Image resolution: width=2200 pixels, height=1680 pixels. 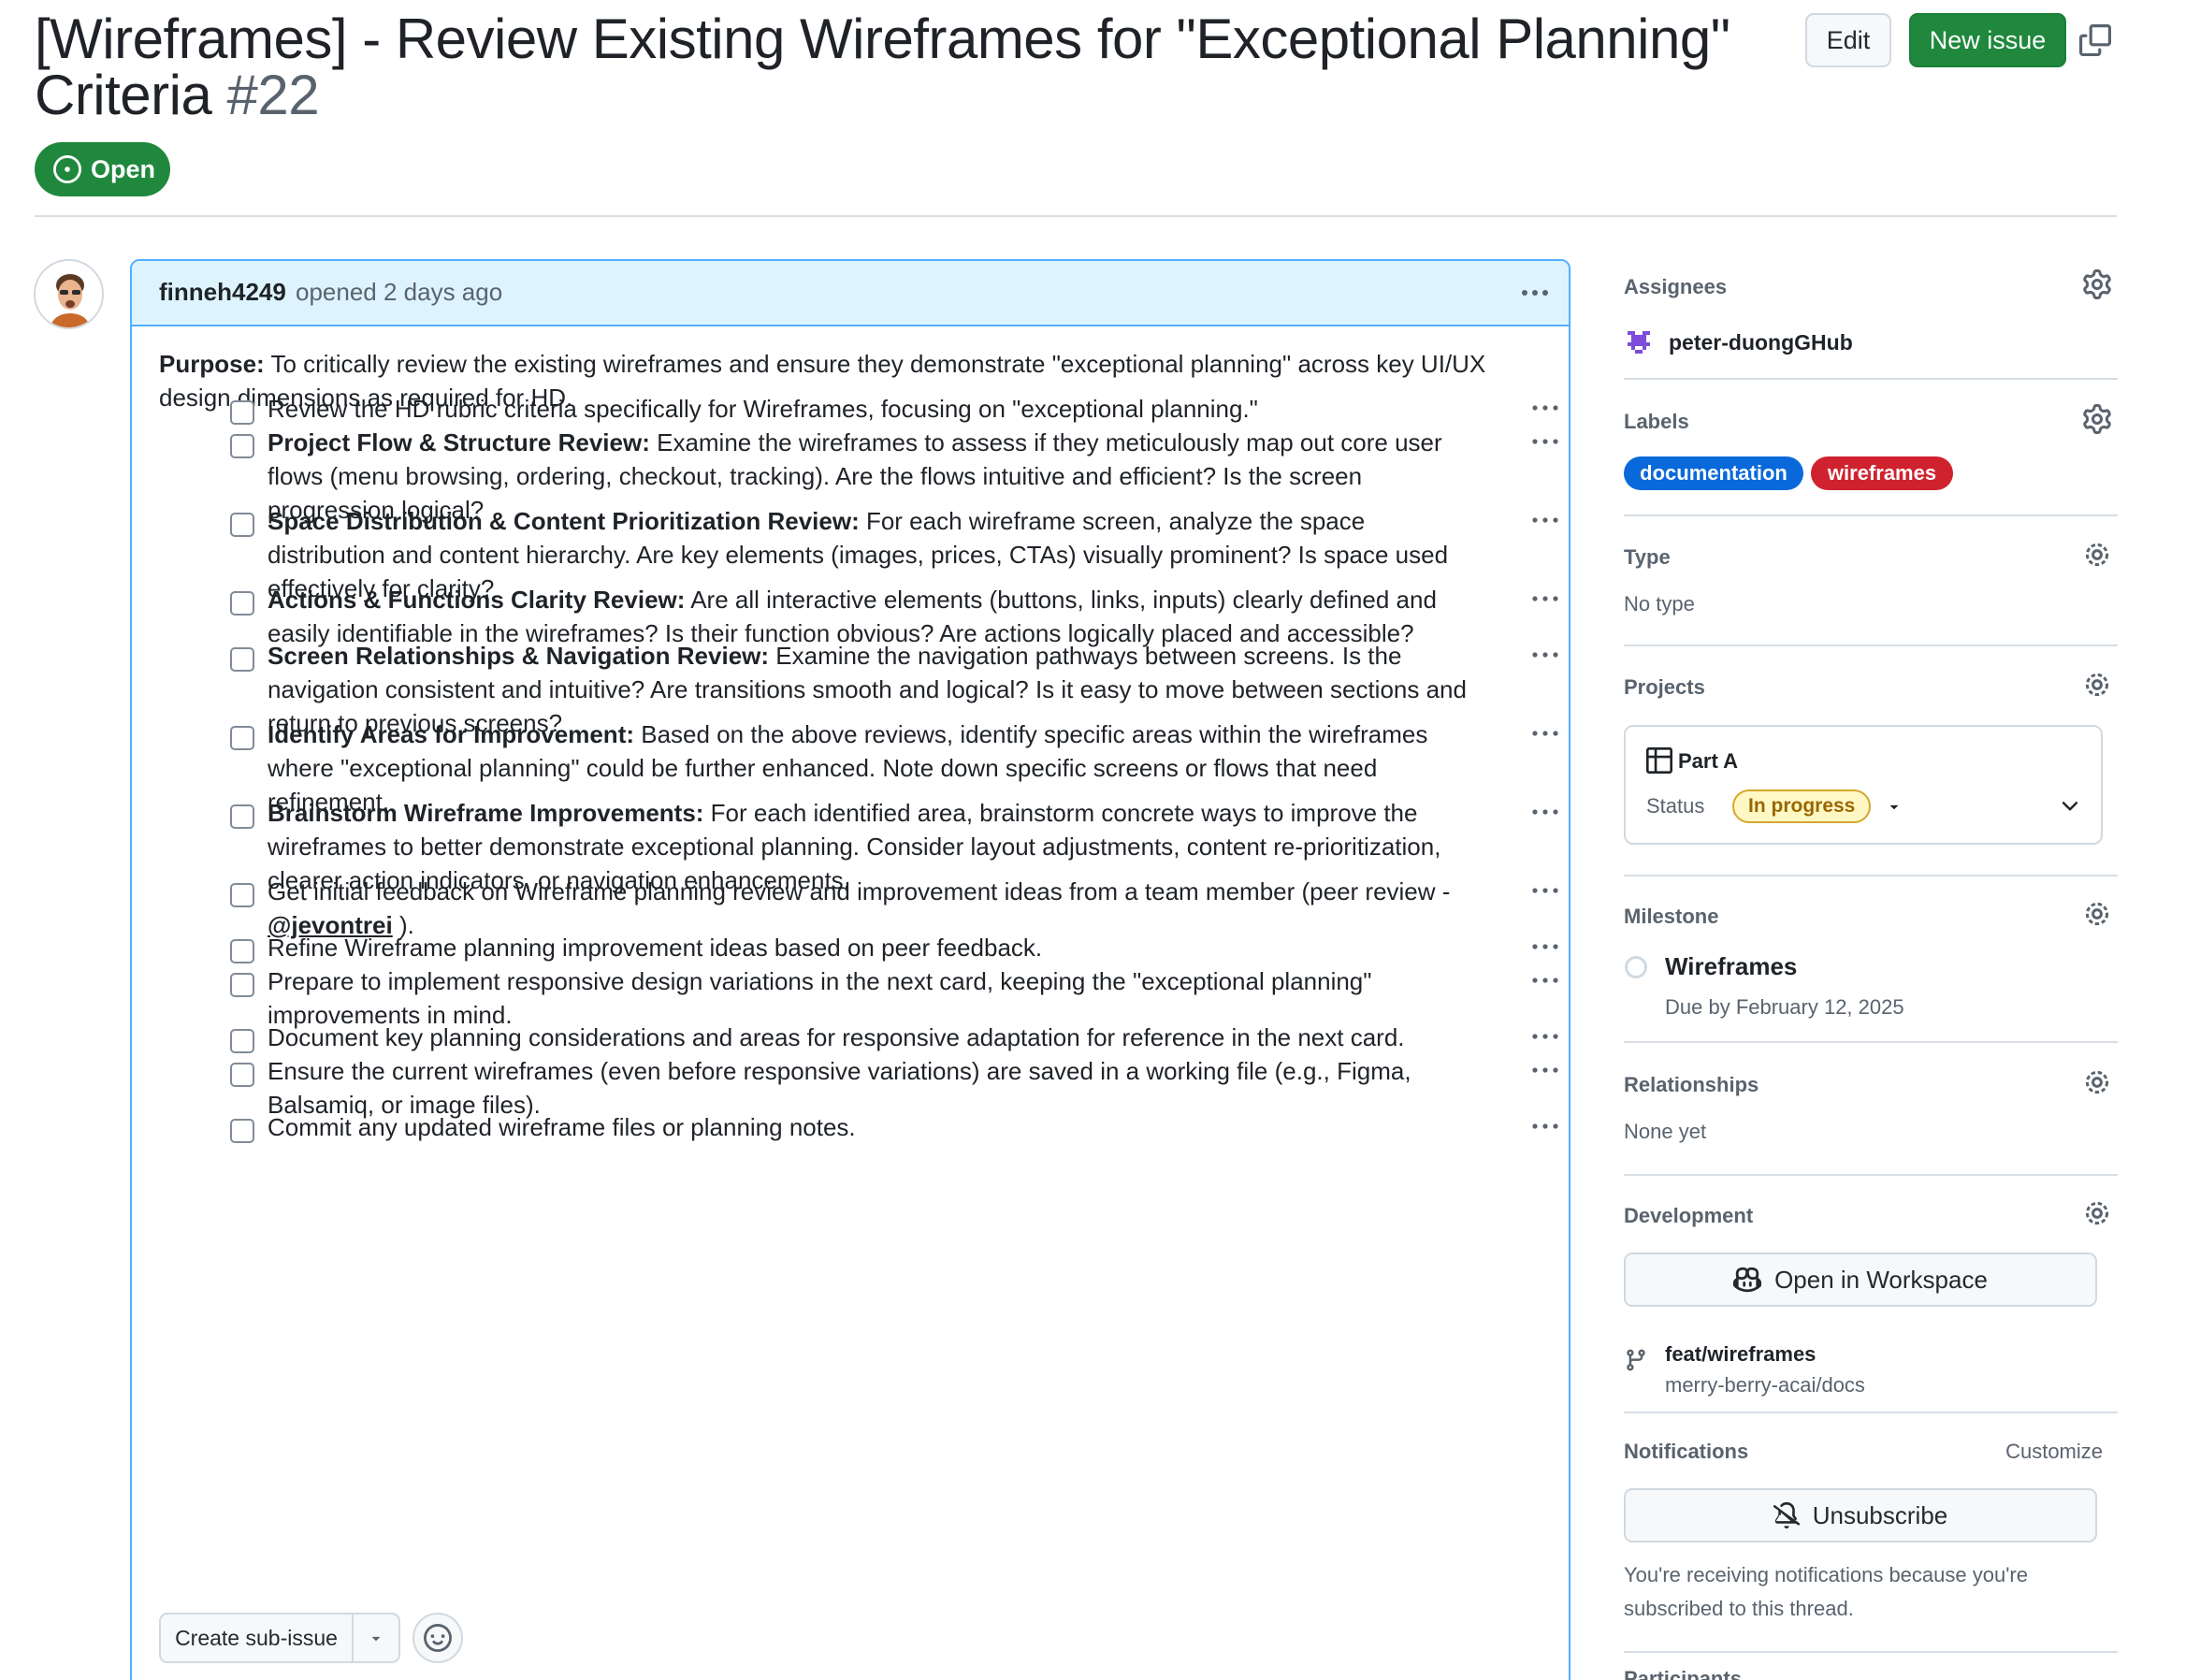 What do you see at coordinates (1535, 292) in the screenshot?
I see `comment-options-icon` at bounding box center [1535, 292].